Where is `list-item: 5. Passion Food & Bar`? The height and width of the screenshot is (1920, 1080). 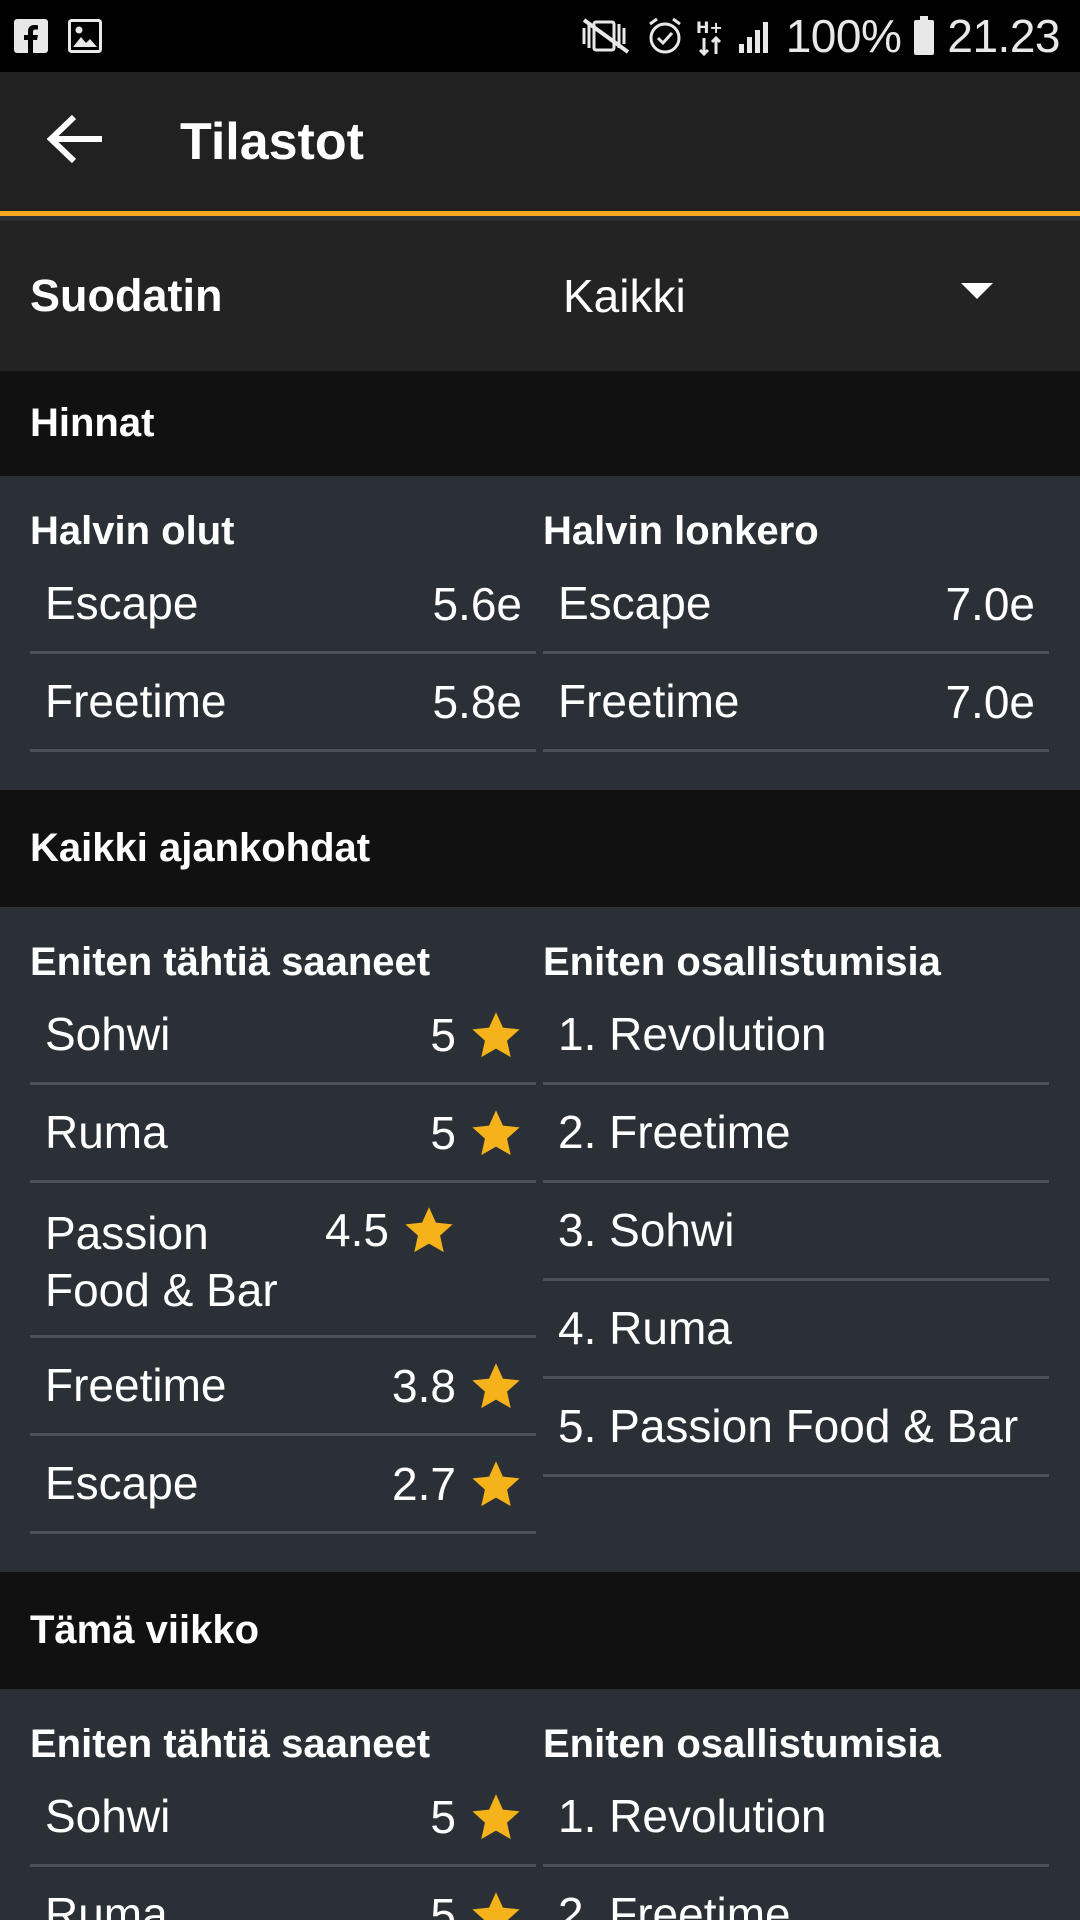 list-item: 5. Passion Food & Bar is located at coordinates (796, 1428).